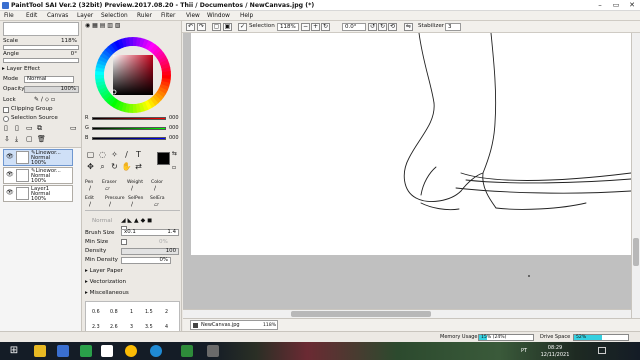  I want to click on magic-wand-icon: ✧, so click(114, 155).